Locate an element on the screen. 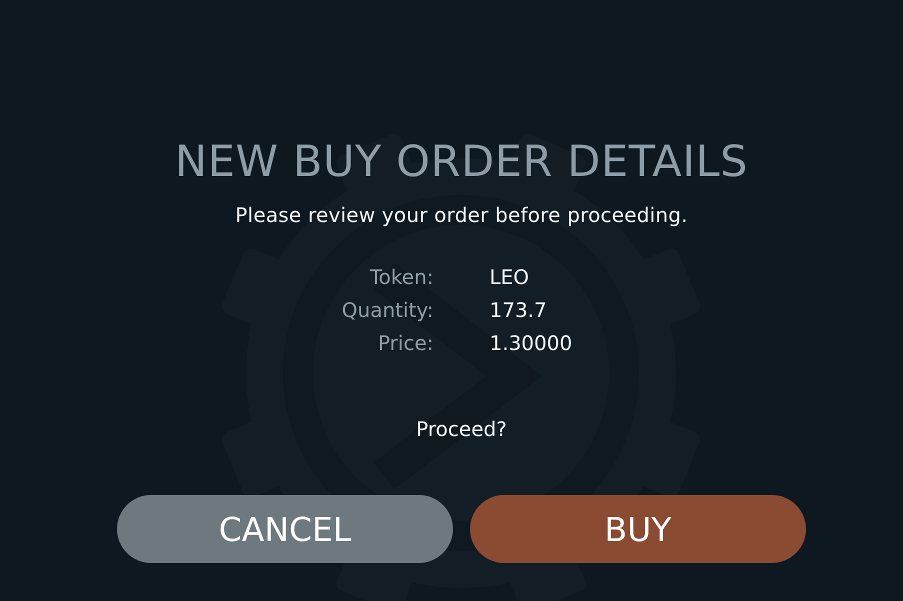  detail-value: LEO is located at coordinates (510, 277).